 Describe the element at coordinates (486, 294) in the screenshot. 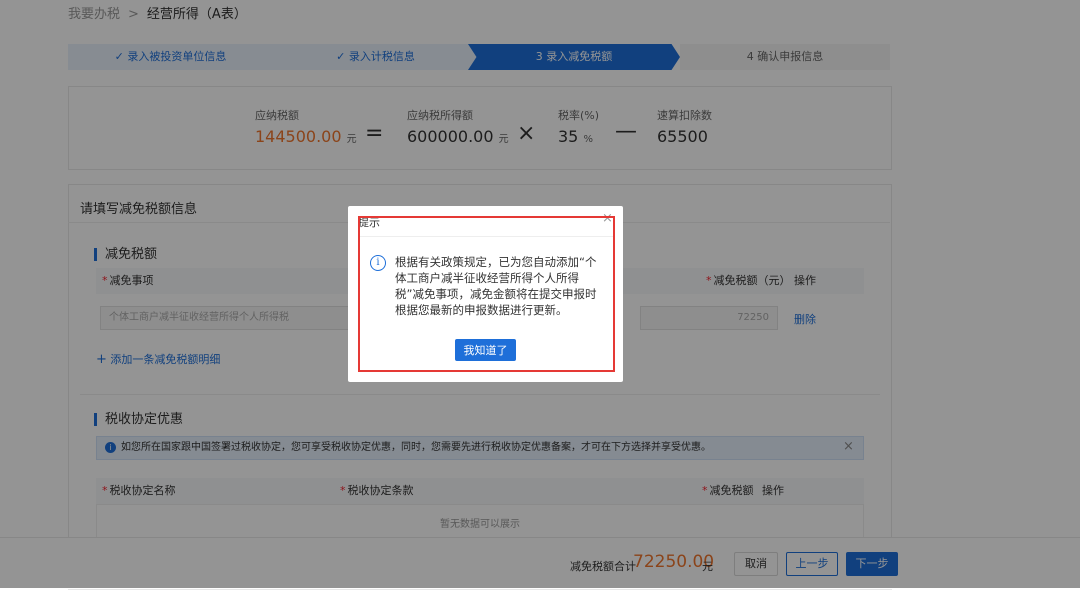

I see `highlight-box` at that location.